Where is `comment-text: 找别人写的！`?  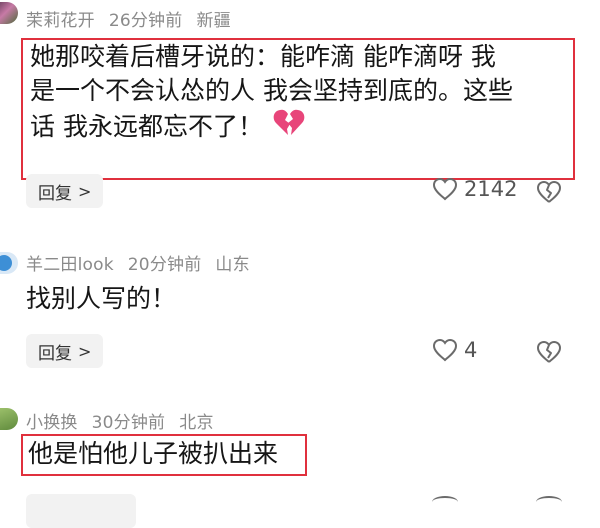
comment-text: 找别人写的！ is located at coordinates (101, 299).